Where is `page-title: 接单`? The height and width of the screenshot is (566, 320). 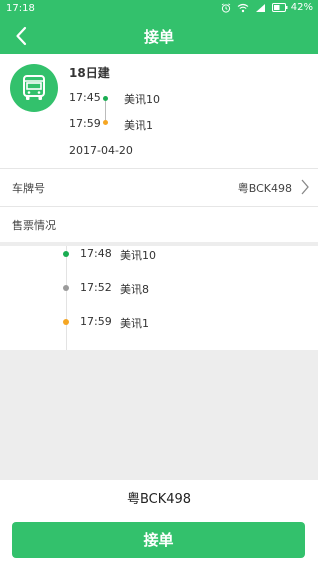
page-title: 接单 is located at coordinates (158, 37).